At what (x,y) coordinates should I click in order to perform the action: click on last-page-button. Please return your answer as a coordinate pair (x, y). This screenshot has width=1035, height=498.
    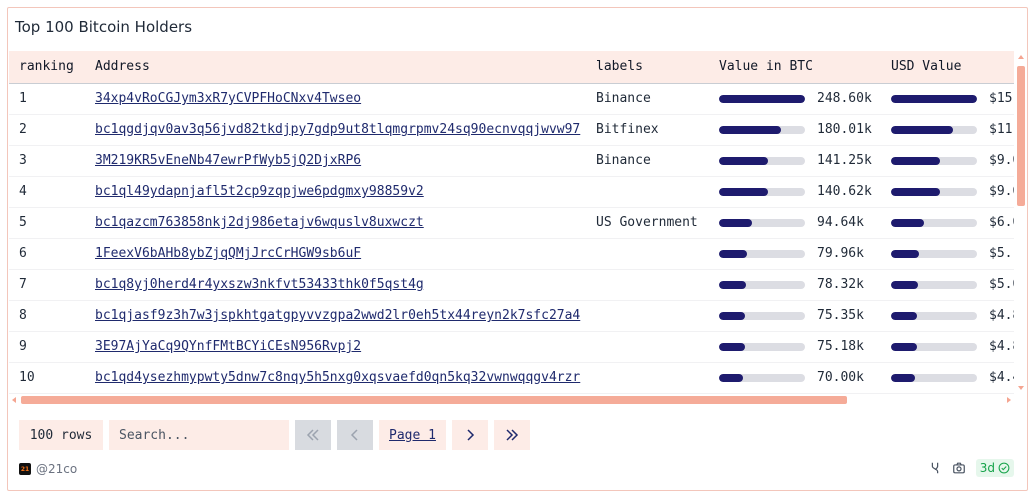
    Looking at the image, I should click on (511, 435).